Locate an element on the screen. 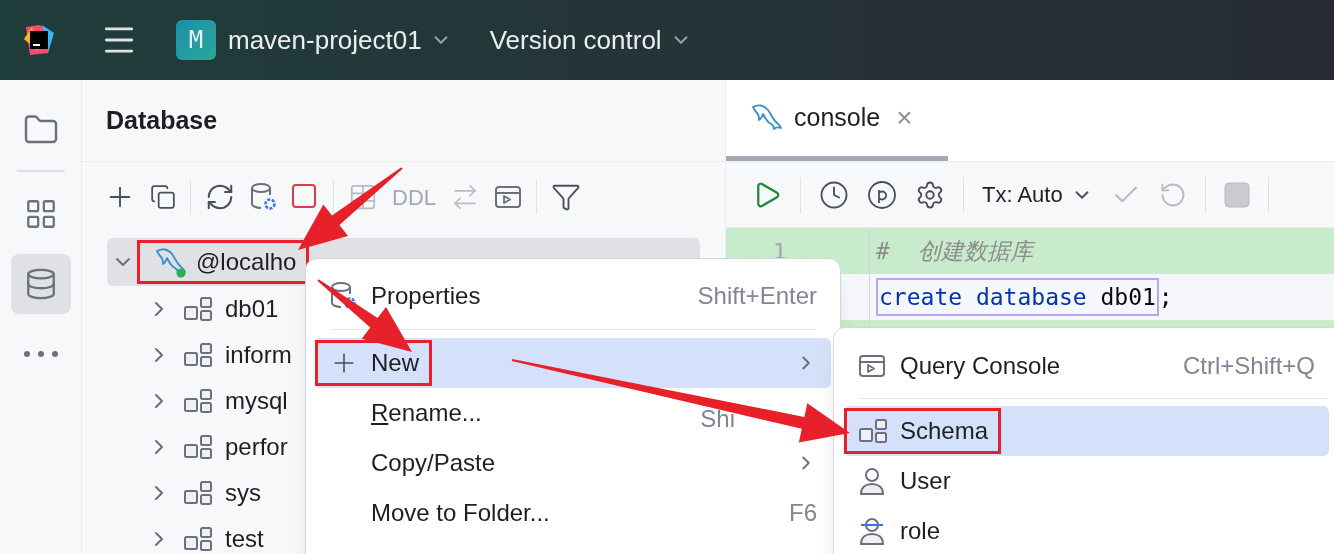  menu-item: Rename... Shi is located at coordinates (573, 413).